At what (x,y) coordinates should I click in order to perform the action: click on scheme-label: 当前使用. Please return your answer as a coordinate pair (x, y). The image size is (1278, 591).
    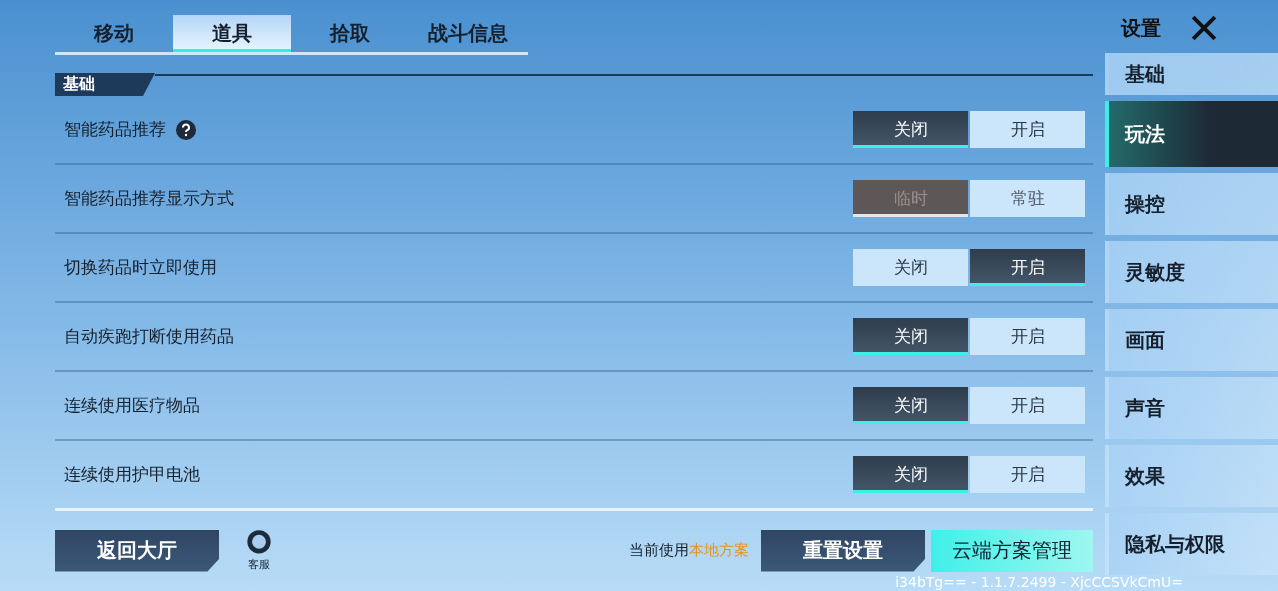
    Looking at the image, I should click on (659, 550).